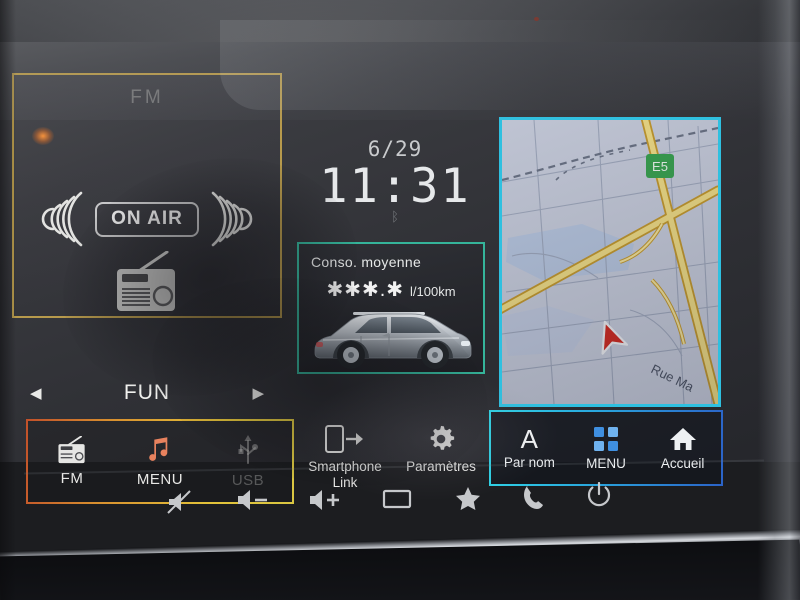 This screenshot has width=800, height=600. I want to click on volume-down-button, so click(253, 500).